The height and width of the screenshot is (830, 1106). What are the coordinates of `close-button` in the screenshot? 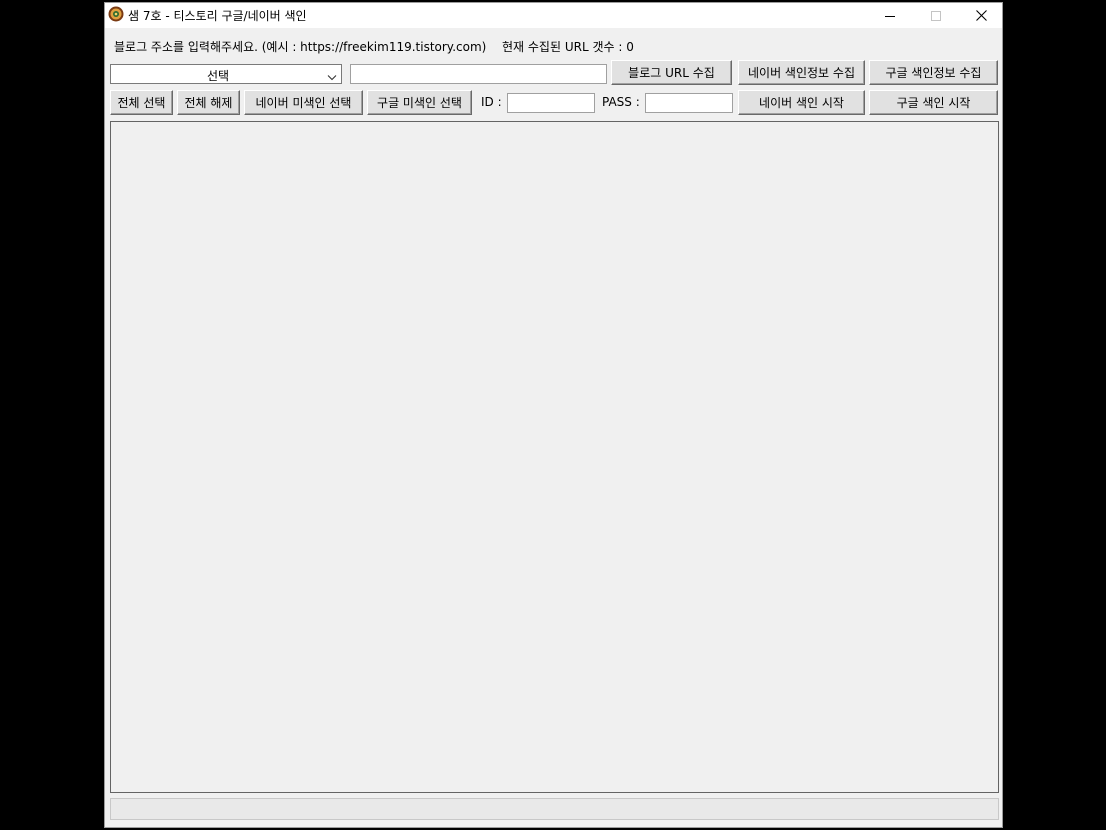 It's located at (981, 15).